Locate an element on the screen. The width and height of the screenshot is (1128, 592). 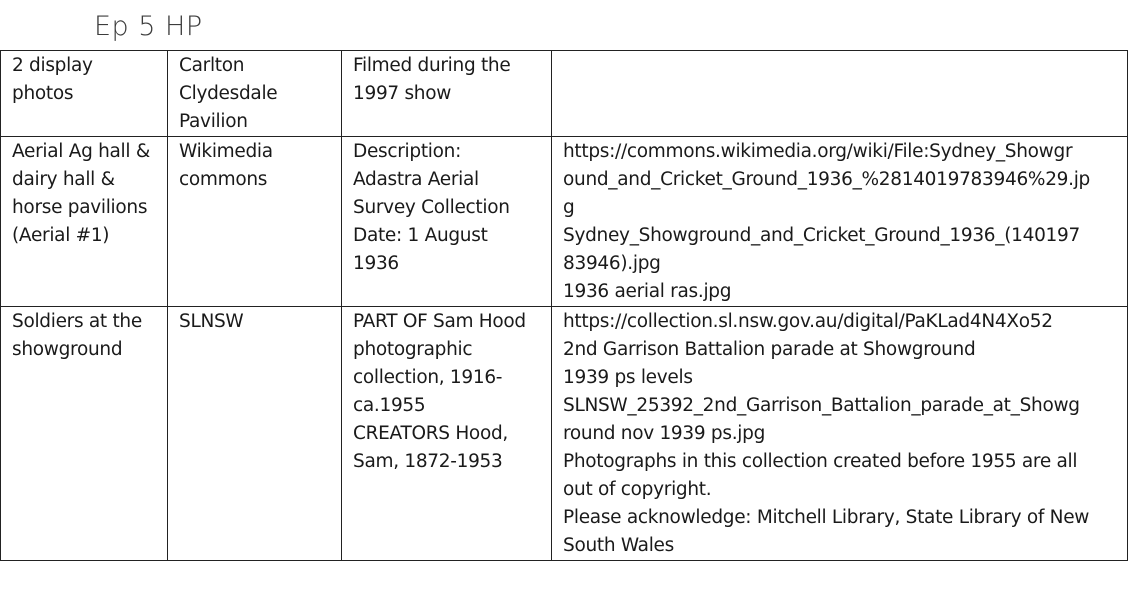
cell-line: Aerial Ag hall & is located at coordinates (81, 151).